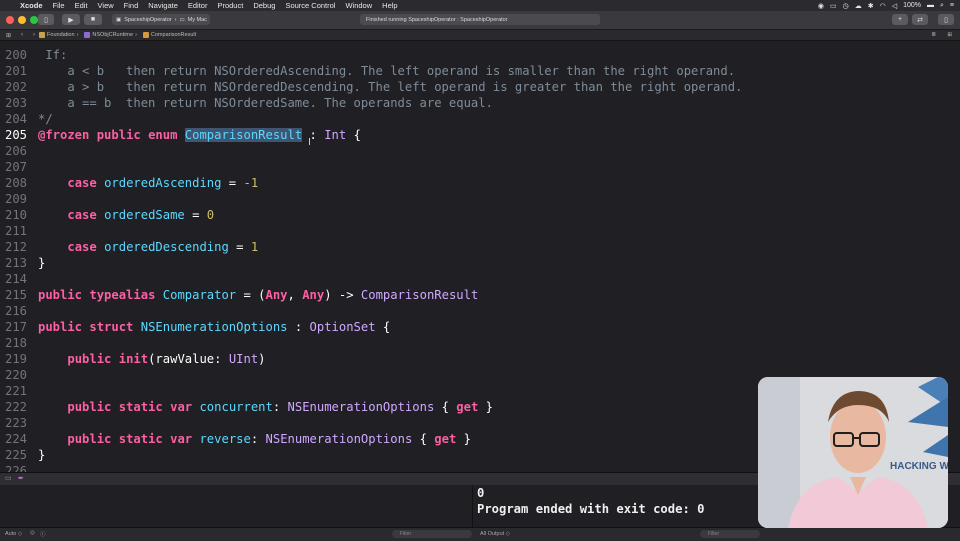 Image resolution: width=960 pixels, height=541 pixels. Describe the element at coordinates (952, 5) in the screenshot. I see `control-center-icon: ≡` at that location.